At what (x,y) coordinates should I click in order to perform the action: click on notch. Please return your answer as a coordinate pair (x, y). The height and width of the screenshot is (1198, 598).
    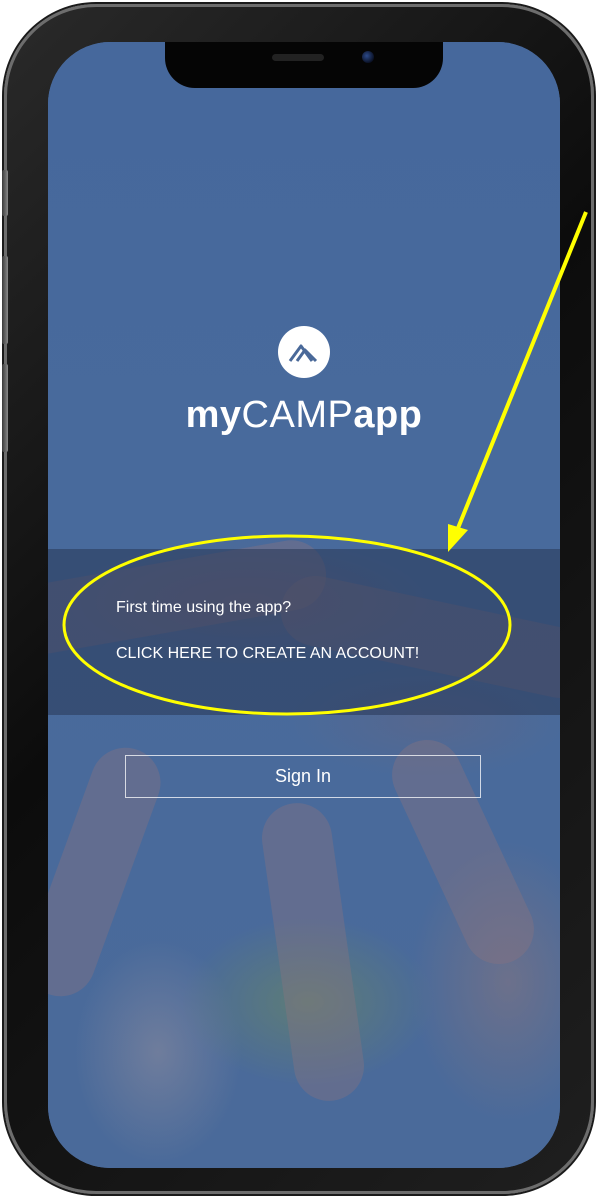
    Looking at the image, I should click on (304, 65).